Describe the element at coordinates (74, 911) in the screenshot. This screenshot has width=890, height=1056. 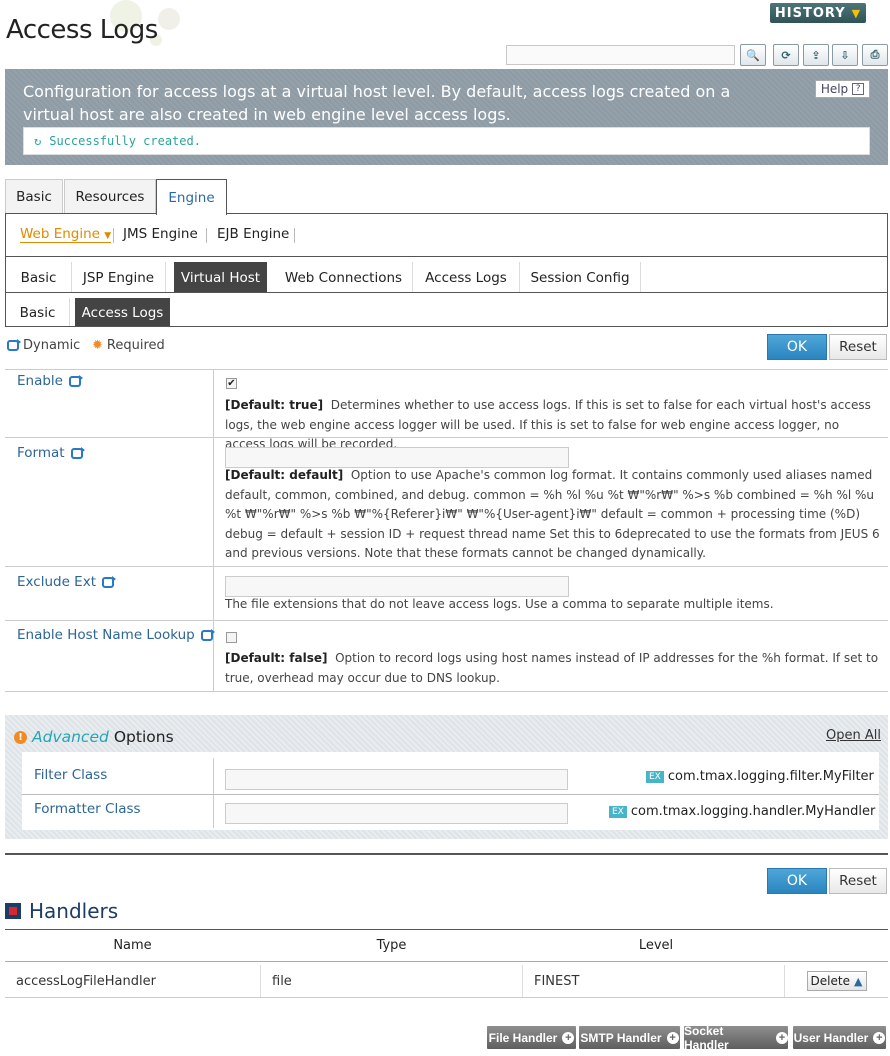
I see `handlers-title-text: Handlers` at that location.